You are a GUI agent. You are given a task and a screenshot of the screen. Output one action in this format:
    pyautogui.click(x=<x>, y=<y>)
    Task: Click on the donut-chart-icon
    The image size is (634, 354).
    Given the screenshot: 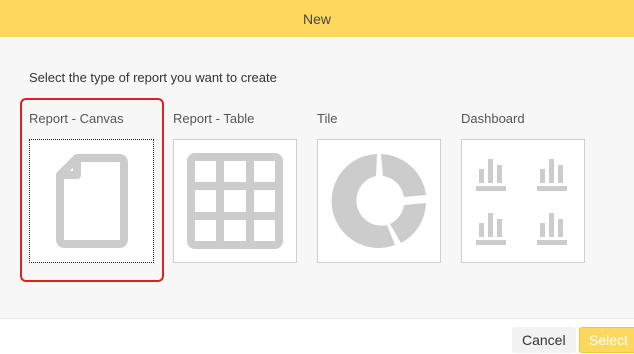 What is the action you would take?
    pyautogui.click(x=378, y=201)
    